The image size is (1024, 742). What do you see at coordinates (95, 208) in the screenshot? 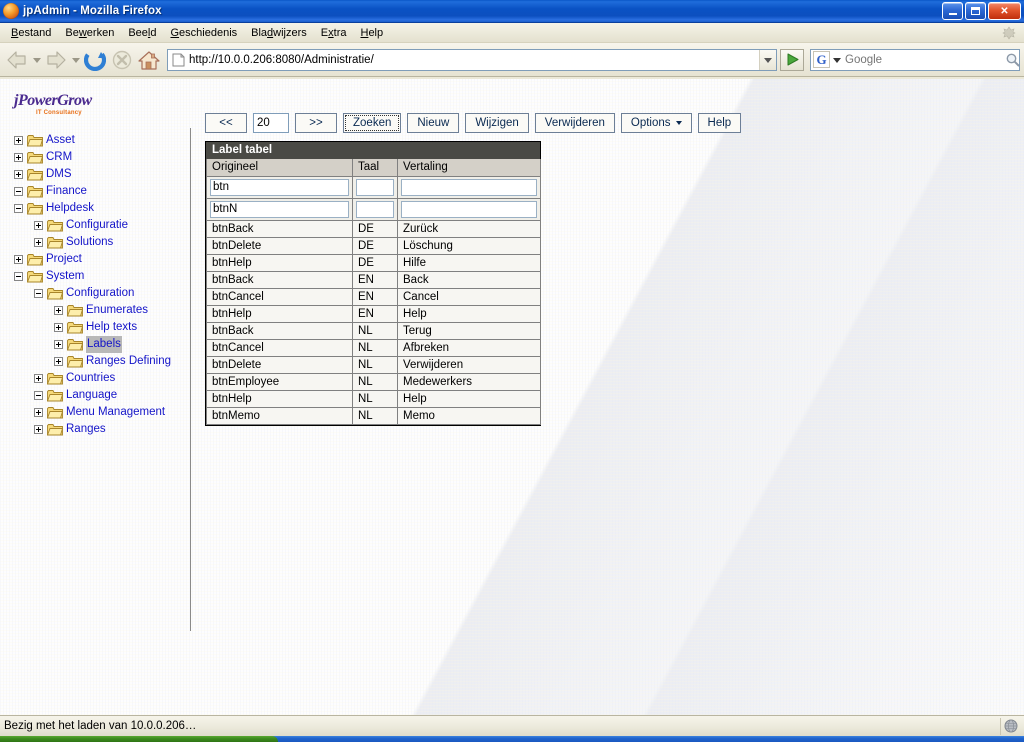
I see `tree-item-helpdesk: Helpdesk` at bounding box center [95, 208].